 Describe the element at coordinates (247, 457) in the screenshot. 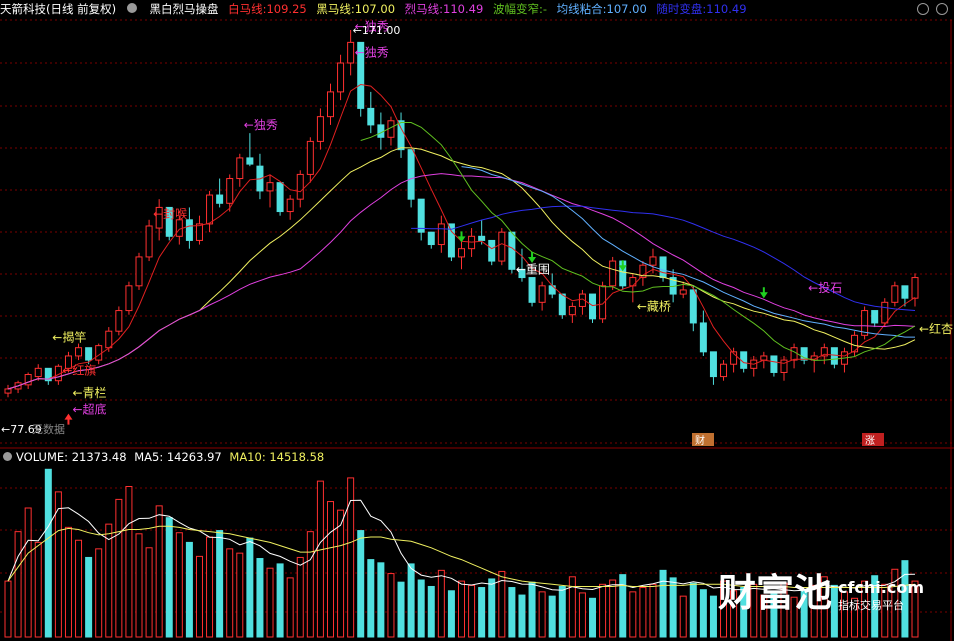

I see `vol-ma10-label: MA10:` at that location.